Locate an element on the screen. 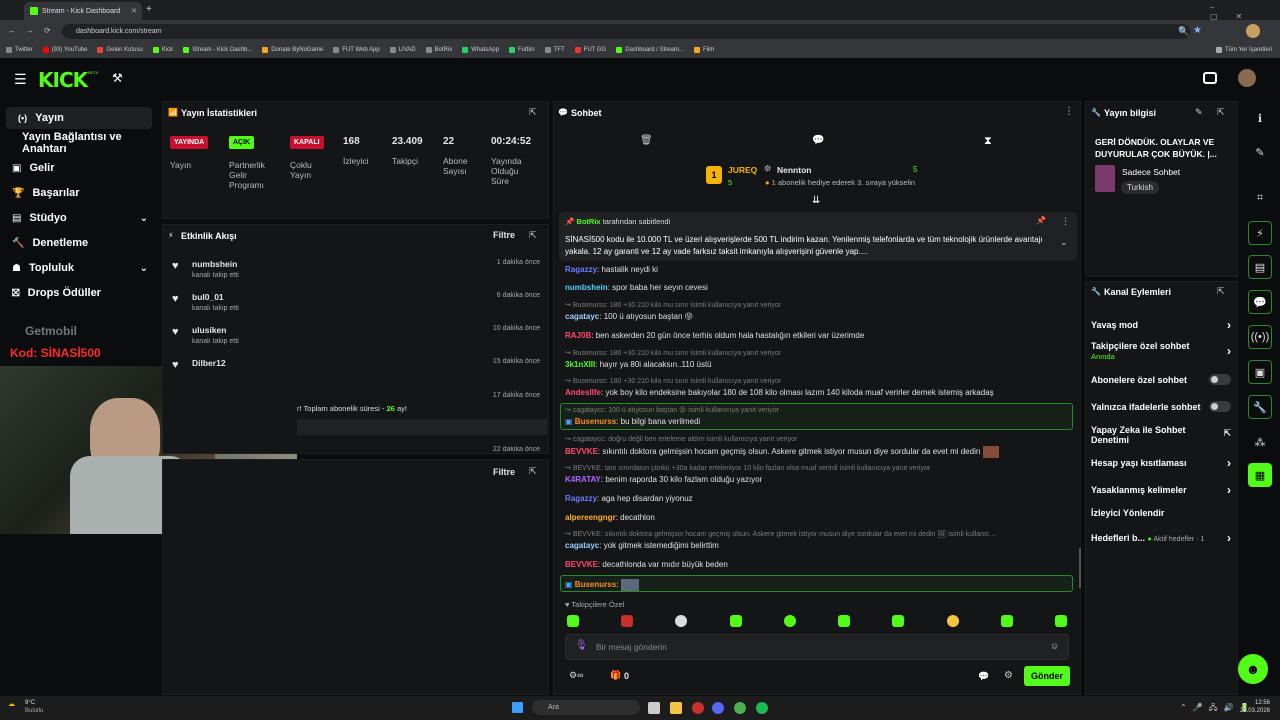 This screenshot has width=1280, height=720. gift-box-icon: 🎁 is located at coordinates (615, 675).